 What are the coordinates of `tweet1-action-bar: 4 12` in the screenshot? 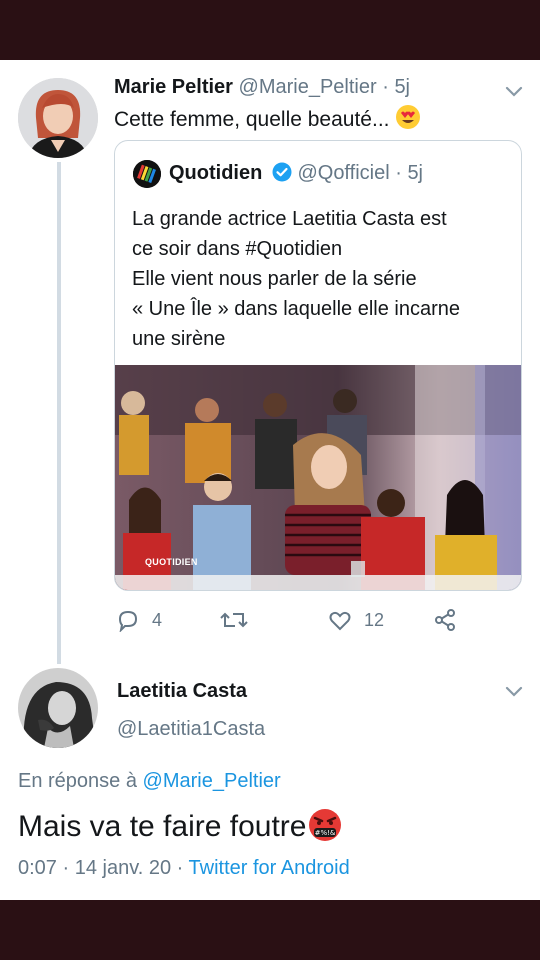 It's located at (270, 623).